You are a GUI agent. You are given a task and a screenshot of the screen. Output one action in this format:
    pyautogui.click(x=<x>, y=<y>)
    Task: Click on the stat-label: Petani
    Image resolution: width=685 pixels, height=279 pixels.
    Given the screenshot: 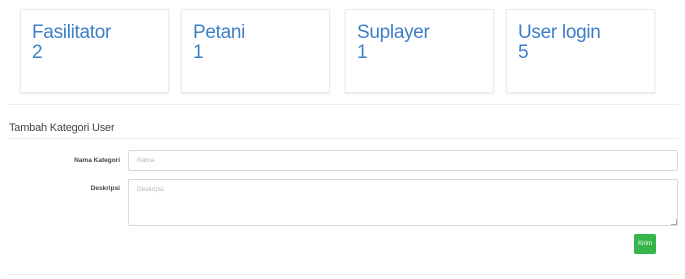 What is the action you would take?
    pyautogui.click(x=219, y=32)
    